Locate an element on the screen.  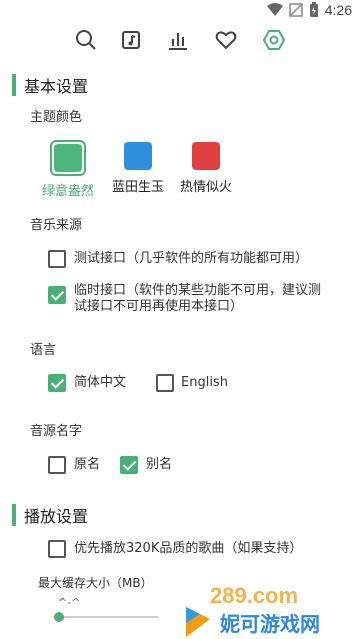
srcname-alias-label: 别名 is located at coordinates (159, 464).